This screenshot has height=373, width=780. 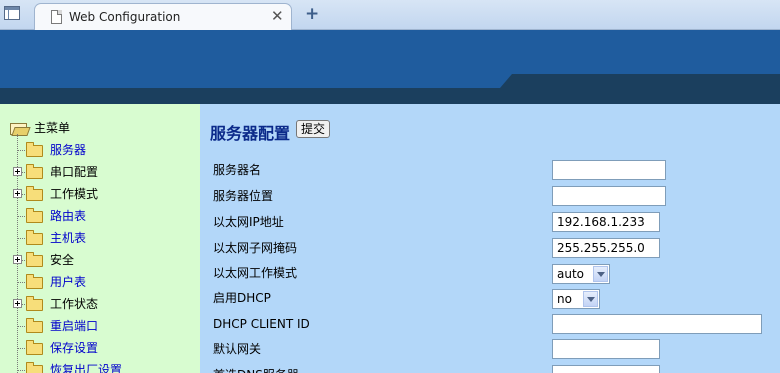 I want to click on sidebar-item: 重启端口, so click(x=100, y=326).